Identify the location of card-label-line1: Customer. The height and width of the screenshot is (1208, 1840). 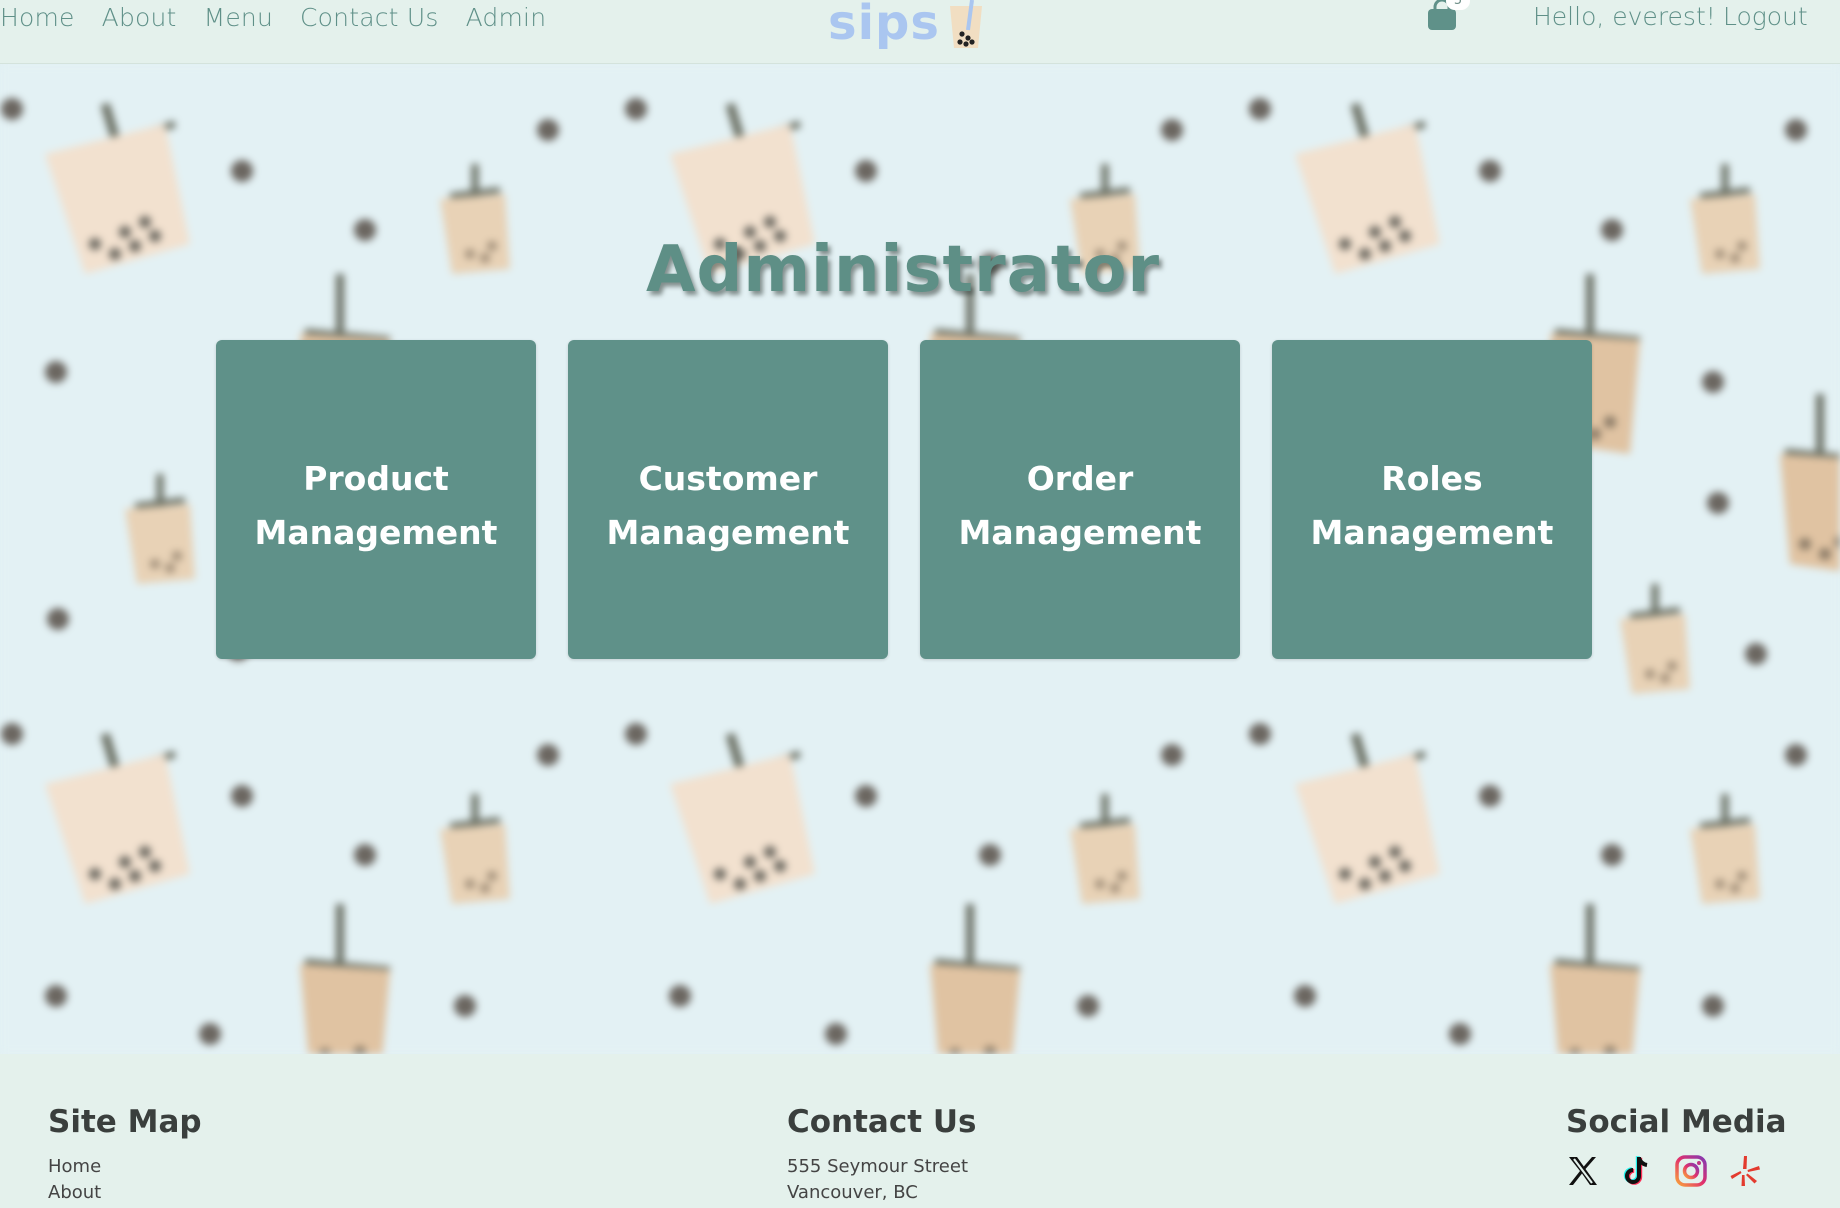
(728, 478).